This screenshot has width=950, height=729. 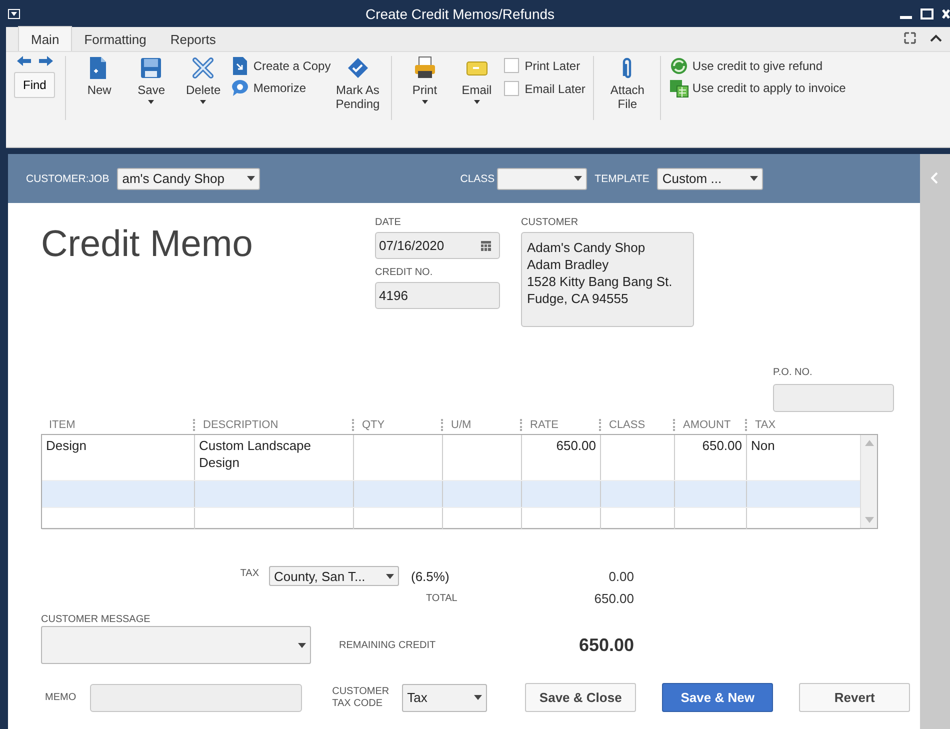 I want to click on checkbox-label: Email Later, so click(x=555, y=89).